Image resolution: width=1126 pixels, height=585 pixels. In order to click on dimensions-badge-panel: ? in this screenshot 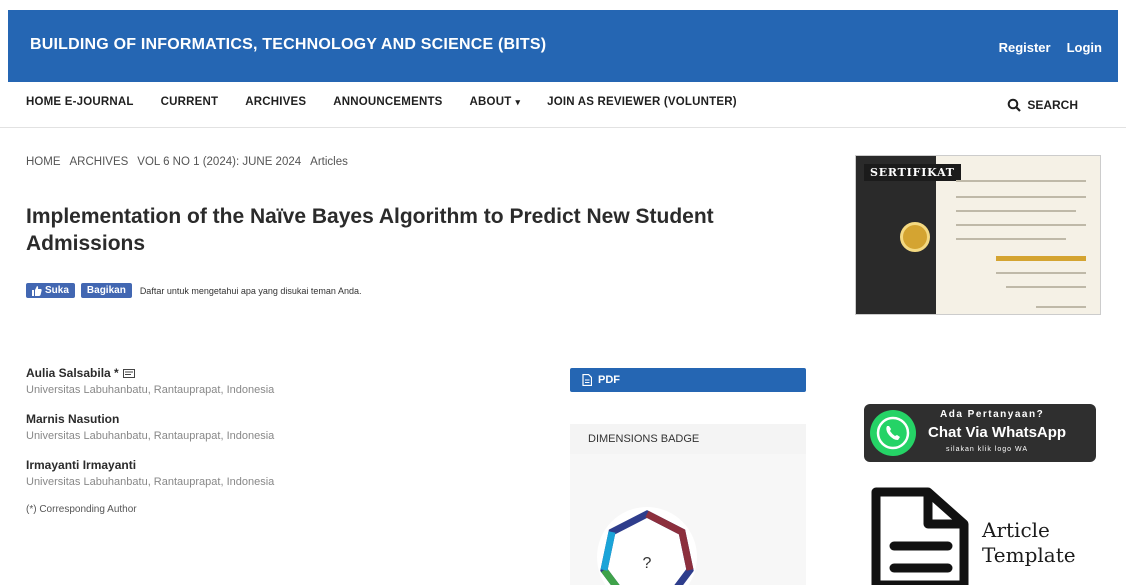, I will do `click(688, 519)`.